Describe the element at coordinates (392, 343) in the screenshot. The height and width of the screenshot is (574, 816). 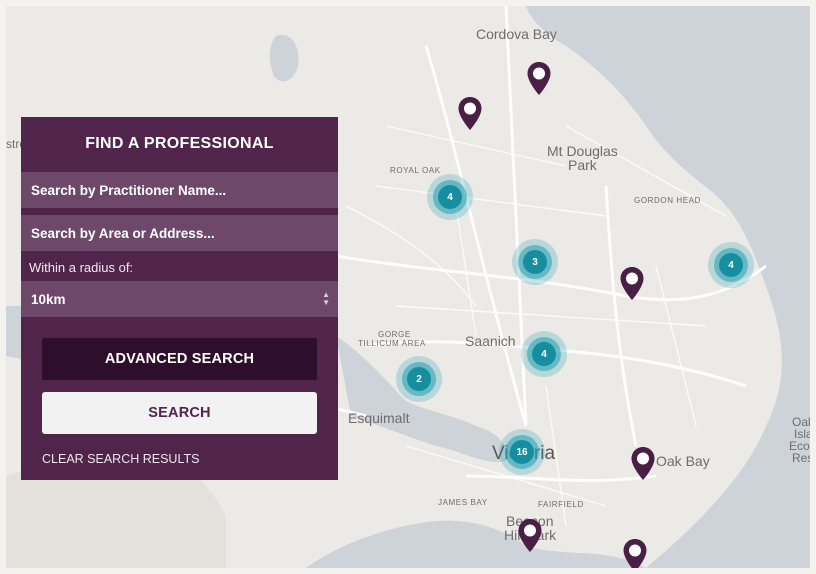
I see `label-tillicum: TILLICUM AREA` at that location.